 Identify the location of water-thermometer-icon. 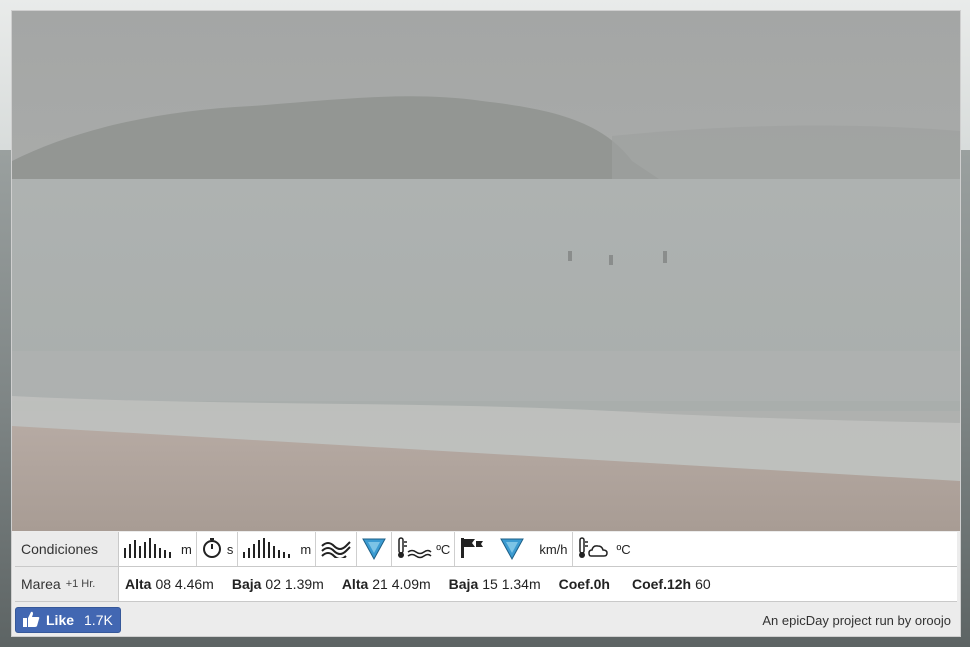
(414, 549).